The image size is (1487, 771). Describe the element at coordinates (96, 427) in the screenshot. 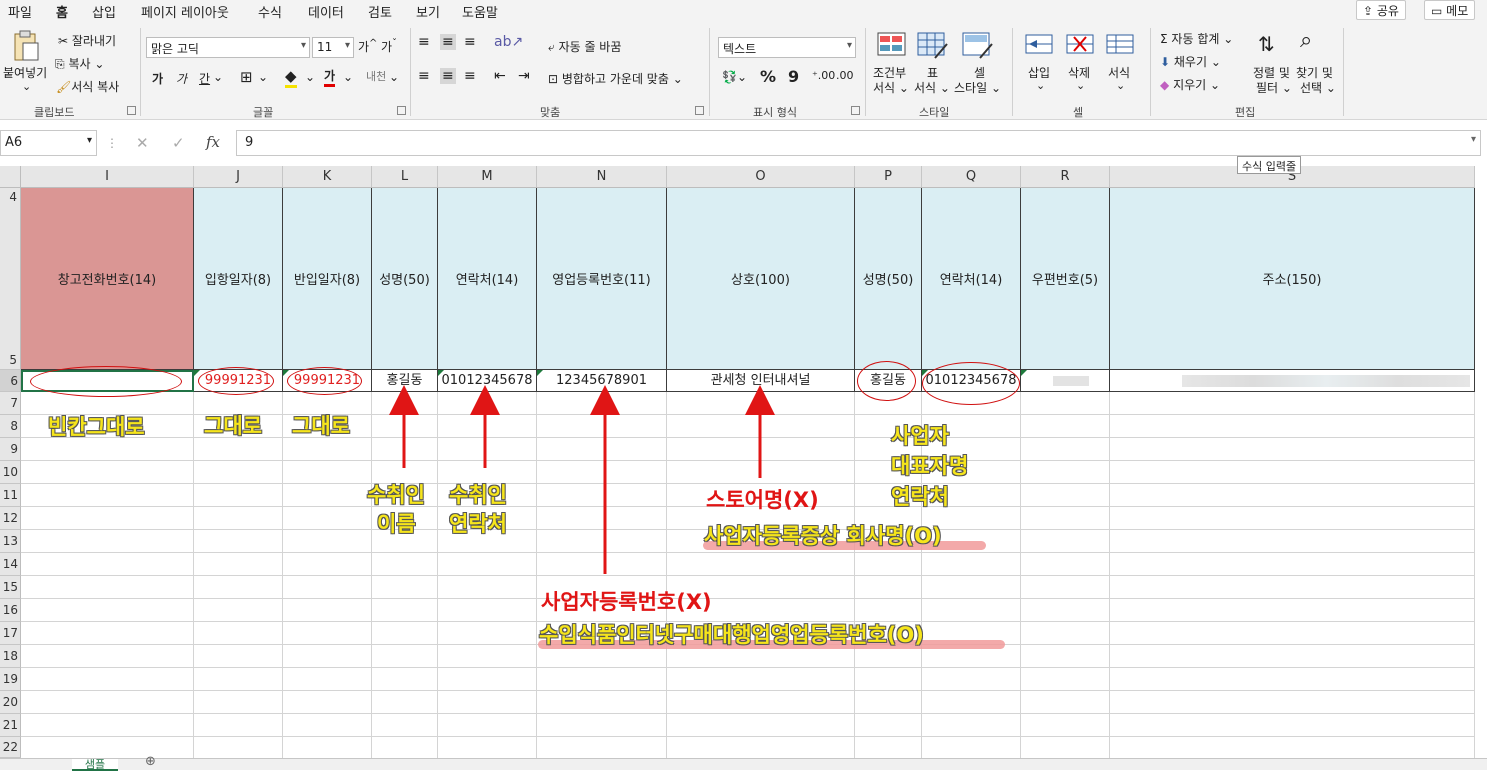

I see `annotation-blank: 빈칸그대로` at that location.